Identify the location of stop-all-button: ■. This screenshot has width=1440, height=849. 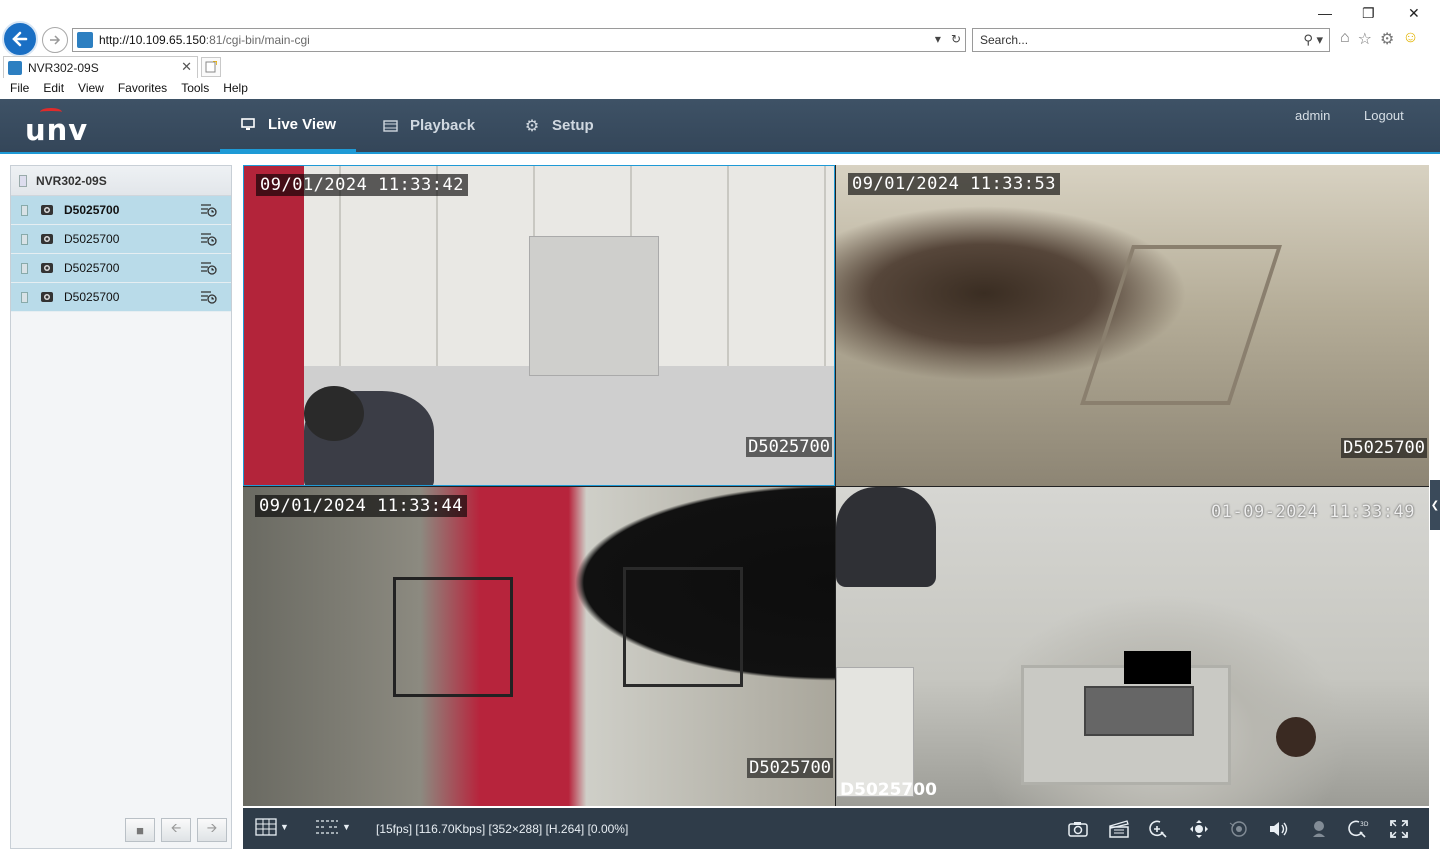
(140, 830).